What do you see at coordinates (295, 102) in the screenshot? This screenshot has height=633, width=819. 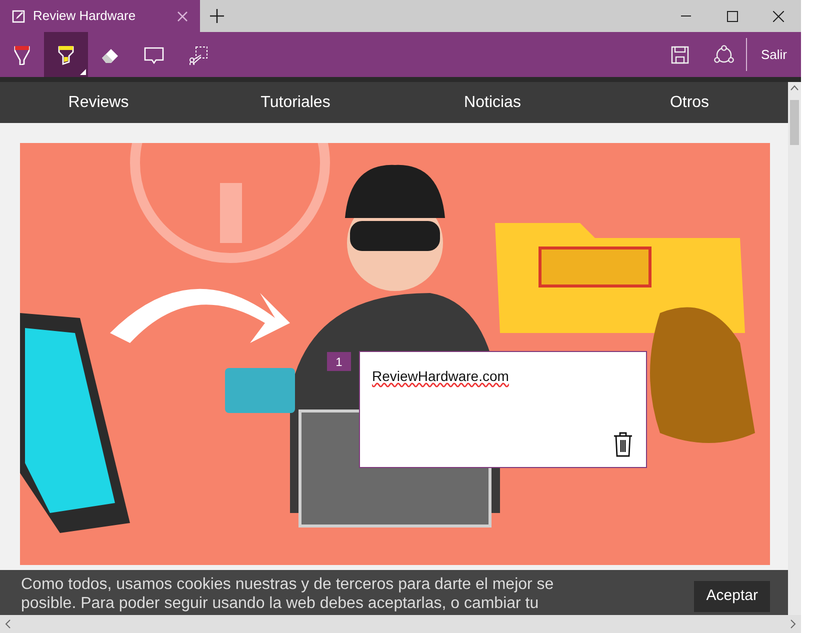 I see `nav-link: Tutoriales` at bounding box center [295, 102].